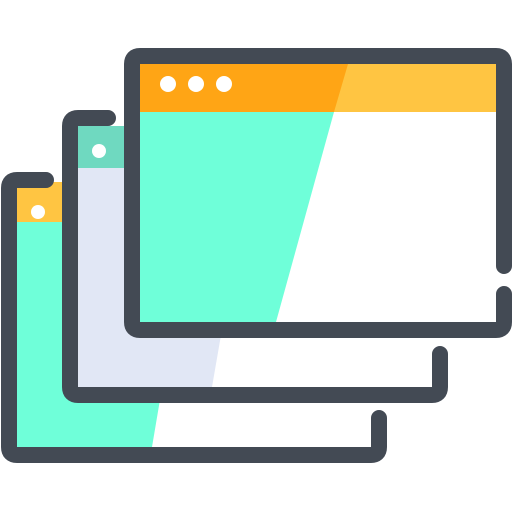  What do you see at coordinates (38, 212) in the screenshot?
I see `back-window-dot` at bounding box center [38, 212].